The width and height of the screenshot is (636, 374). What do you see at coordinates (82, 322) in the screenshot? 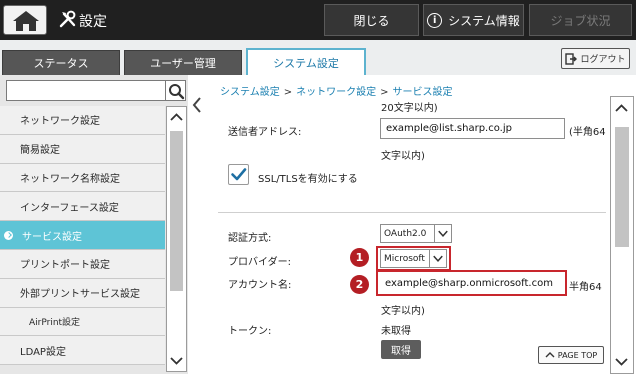
I see `sidebar-item-airprint: AirPrint設定` at bounding box center [82, 322].